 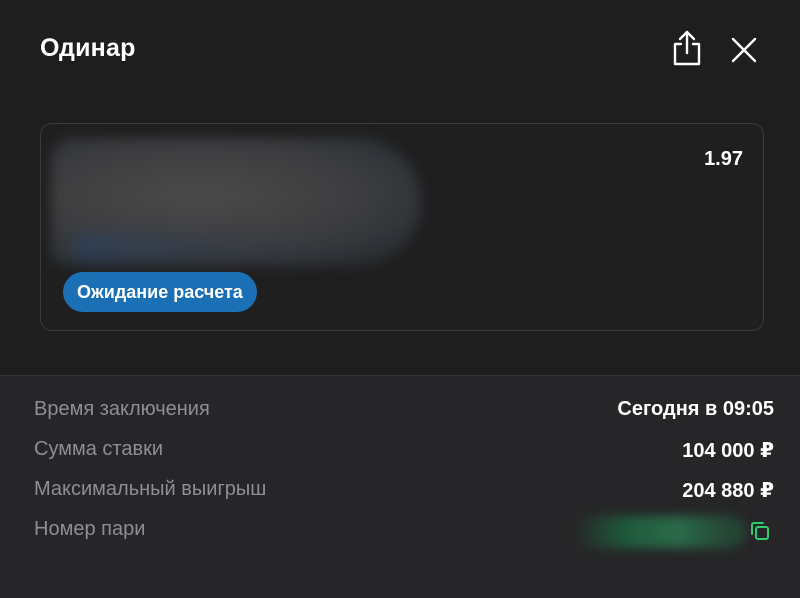 I want to click on detail-label: Максимальный выигрыш, so click(x=150, y=489).